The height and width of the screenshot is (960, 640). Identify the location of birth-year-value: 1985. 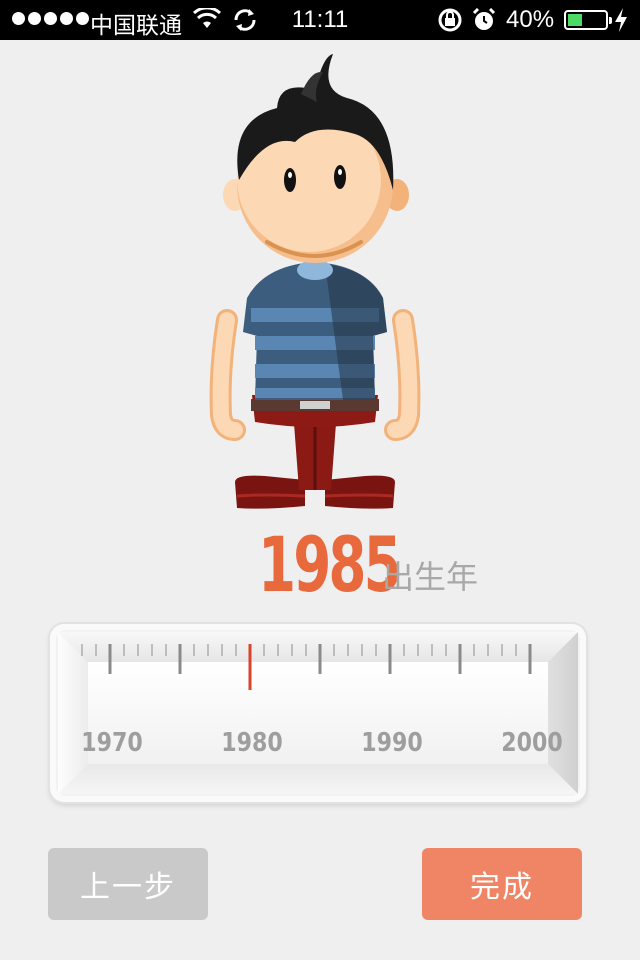
(330, 564).